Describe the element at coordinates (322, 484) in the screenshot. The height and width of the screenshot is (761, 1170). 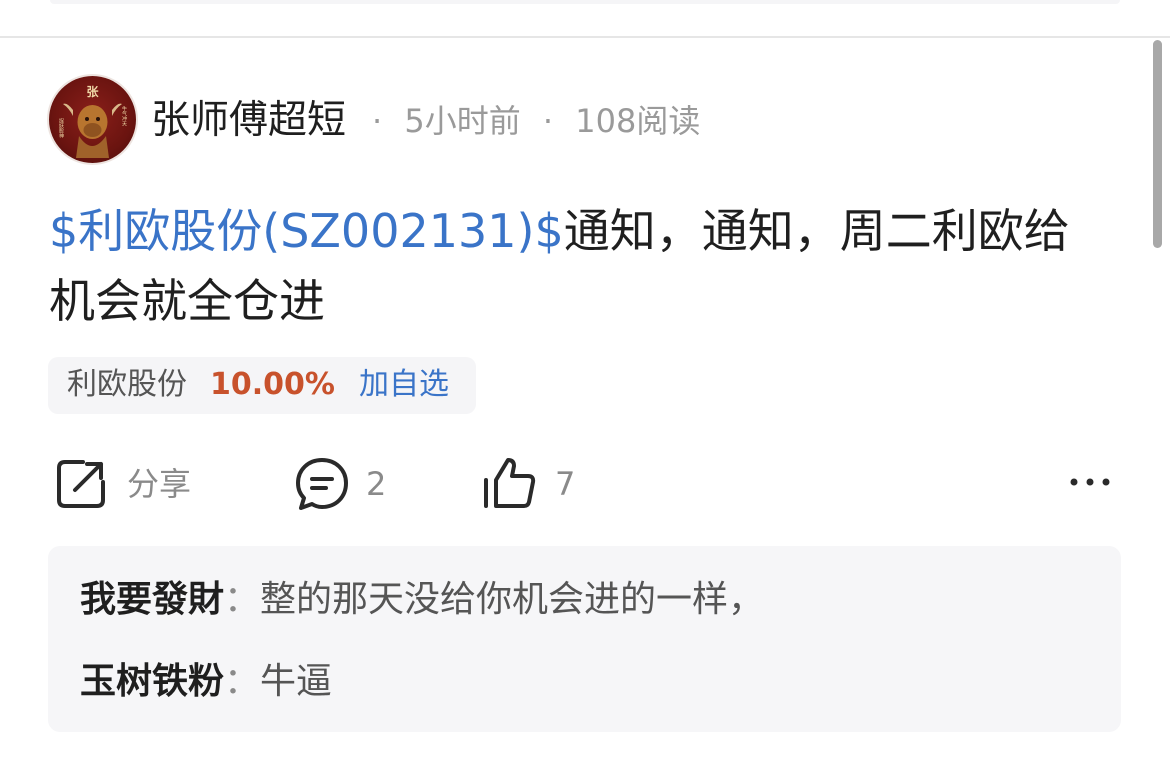
I see `comment-icon` at that location.